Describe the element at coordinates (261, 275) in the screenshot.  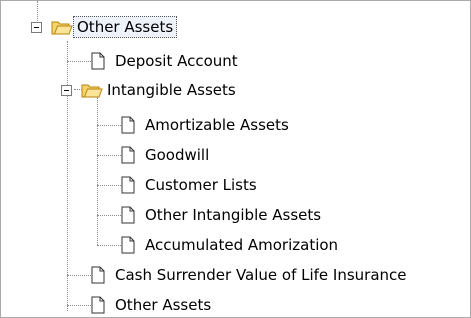
I see `tree-node-label: Cash Surrender Value of Life Insurance` at that location.